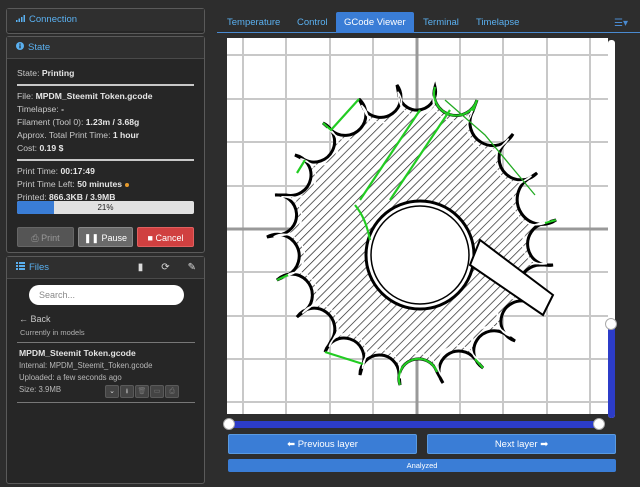 Image resolution: width=640 pixels, height=487 pixels. What do you see at coordinates (422, 465) in the screenshot?
I see `analyzed-status: Analyzed` at bounding box center [422, 465].